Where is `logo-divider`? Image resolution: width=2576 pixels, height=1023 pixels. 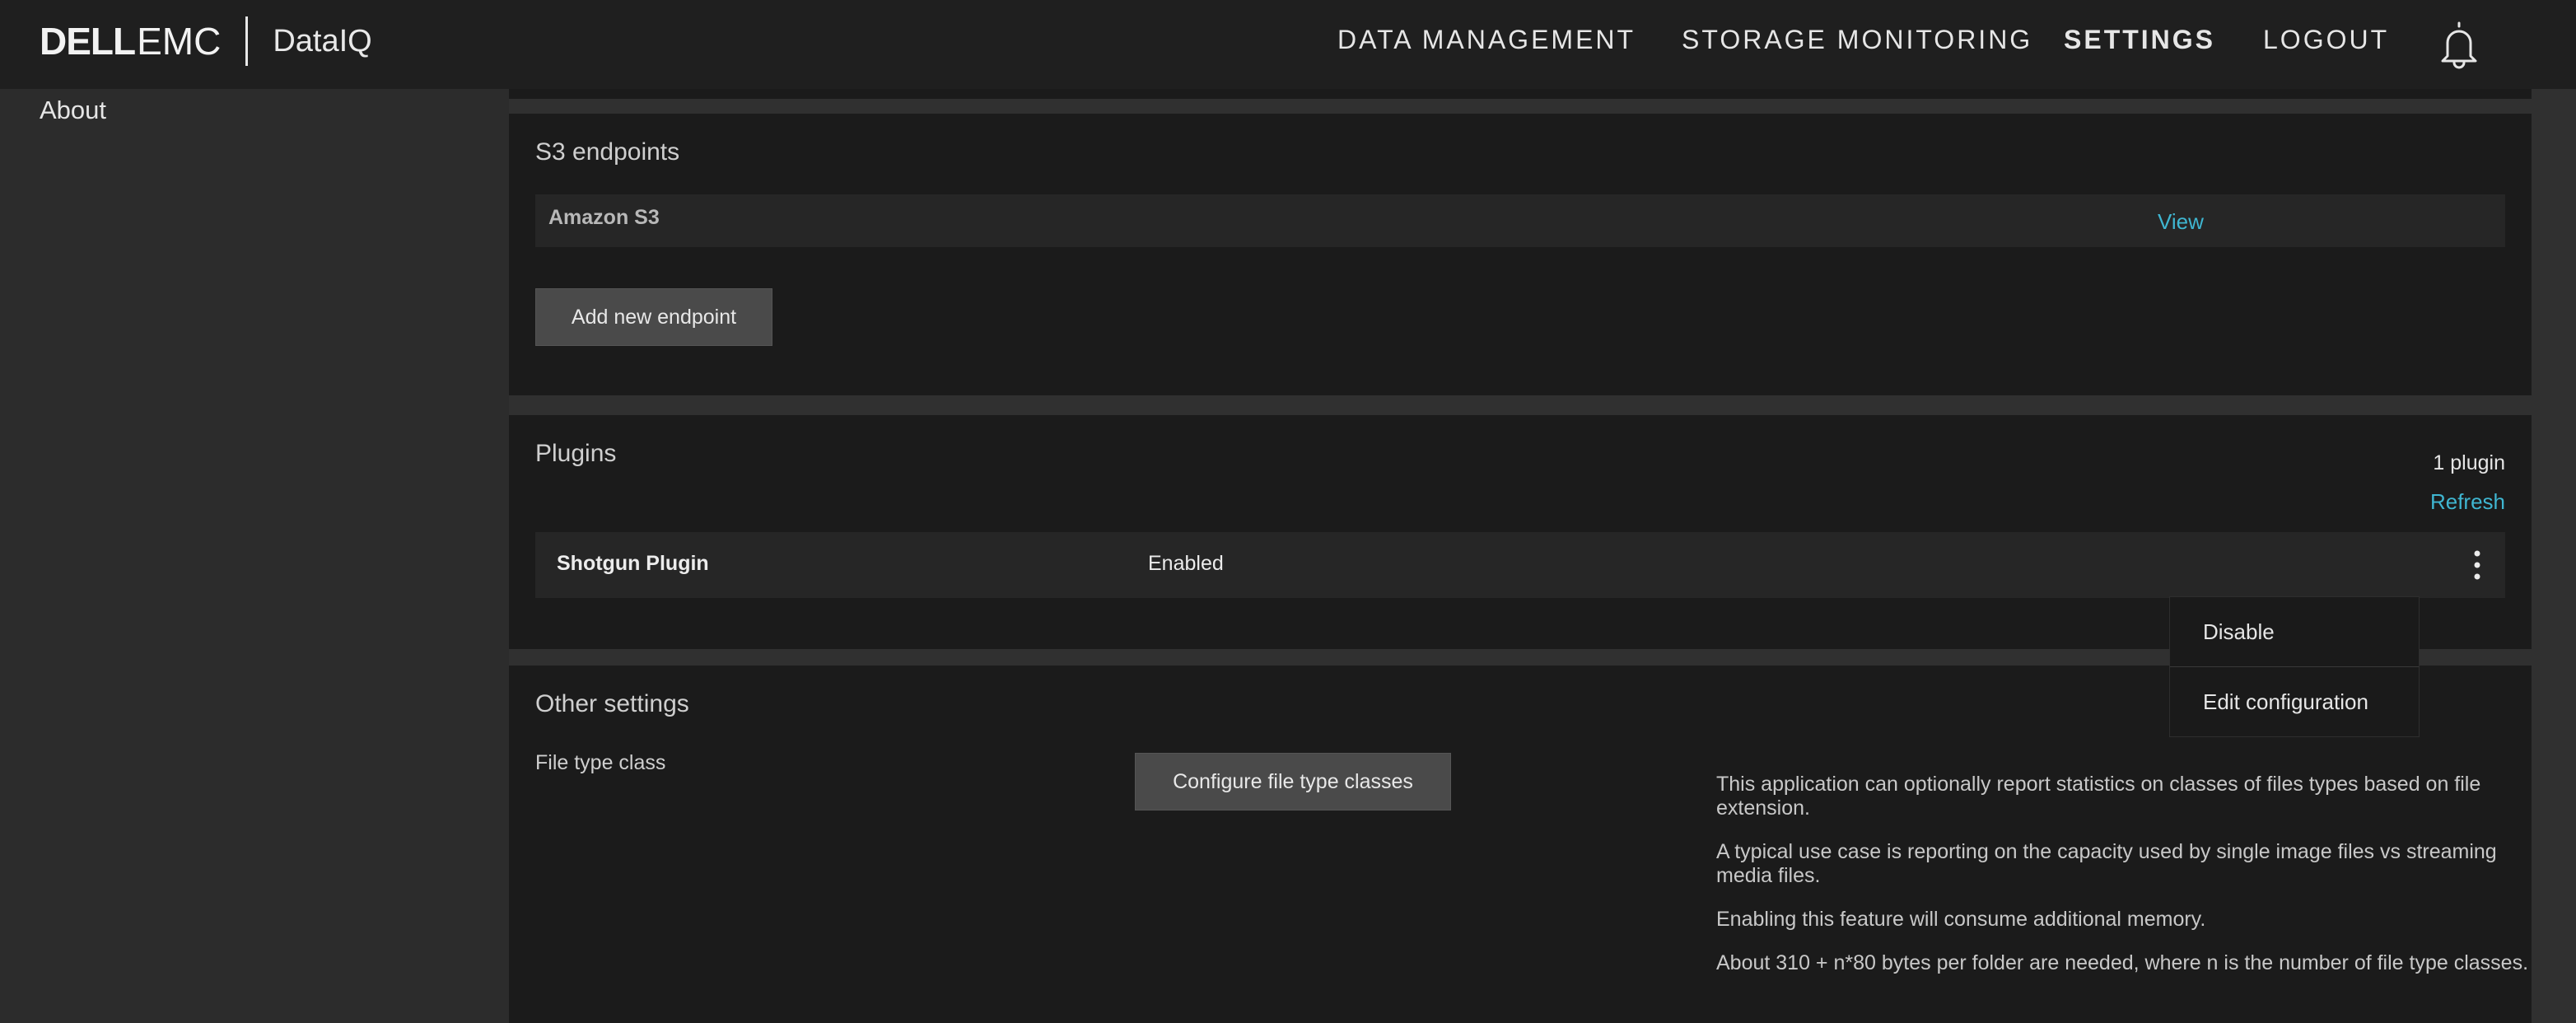 logo-divider is located at coordinates (247, 41).